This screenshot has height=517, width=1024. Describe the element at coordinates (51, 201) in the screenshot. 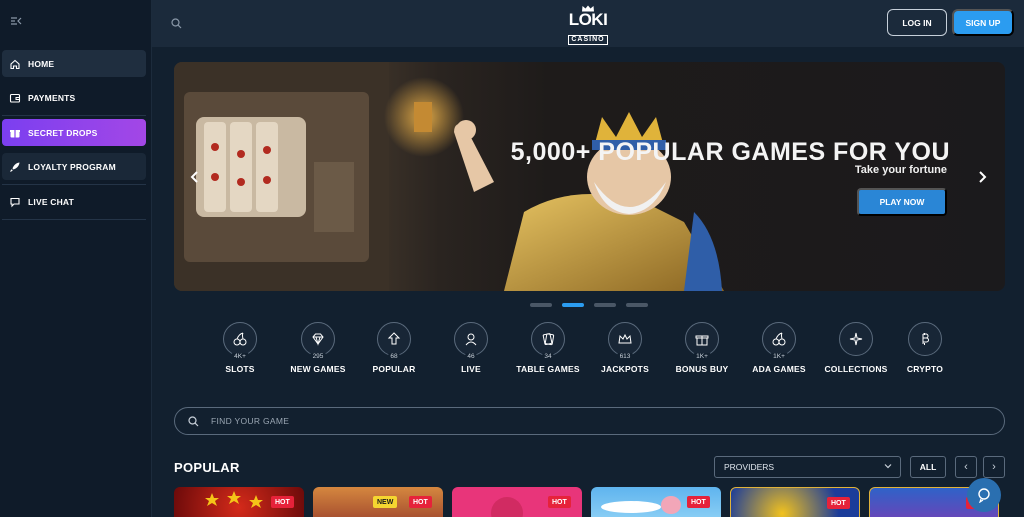

I see `sidebar-item-label: LIVE CHAT` at that location.